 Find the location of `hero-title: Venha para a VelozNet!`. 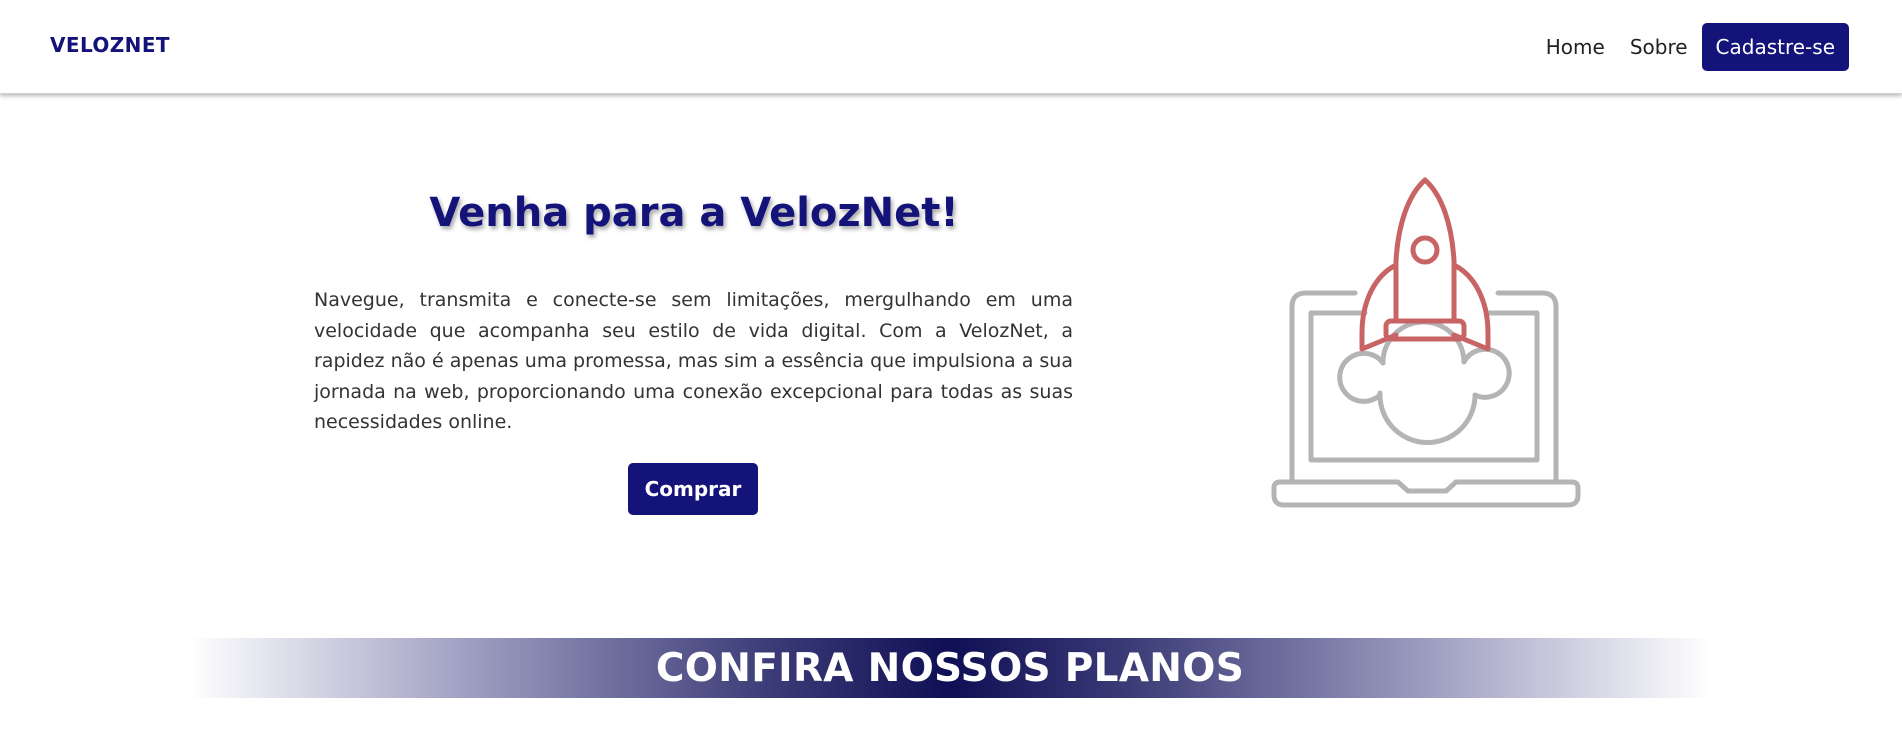

hero-title: Venha para a VelozNet! is located at coordinates (694, 213).